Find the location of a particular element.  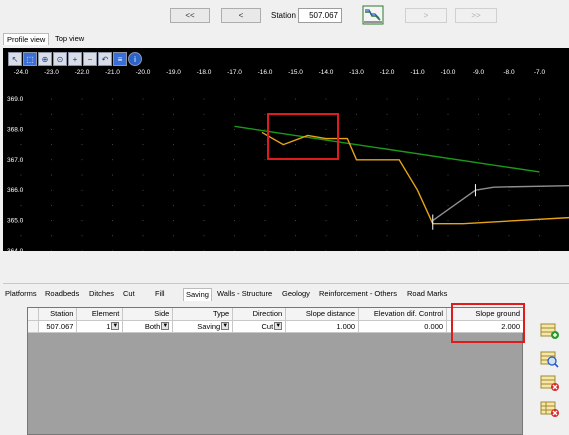

type-cell: Saving ▼ is located at coordinates (203, 326).